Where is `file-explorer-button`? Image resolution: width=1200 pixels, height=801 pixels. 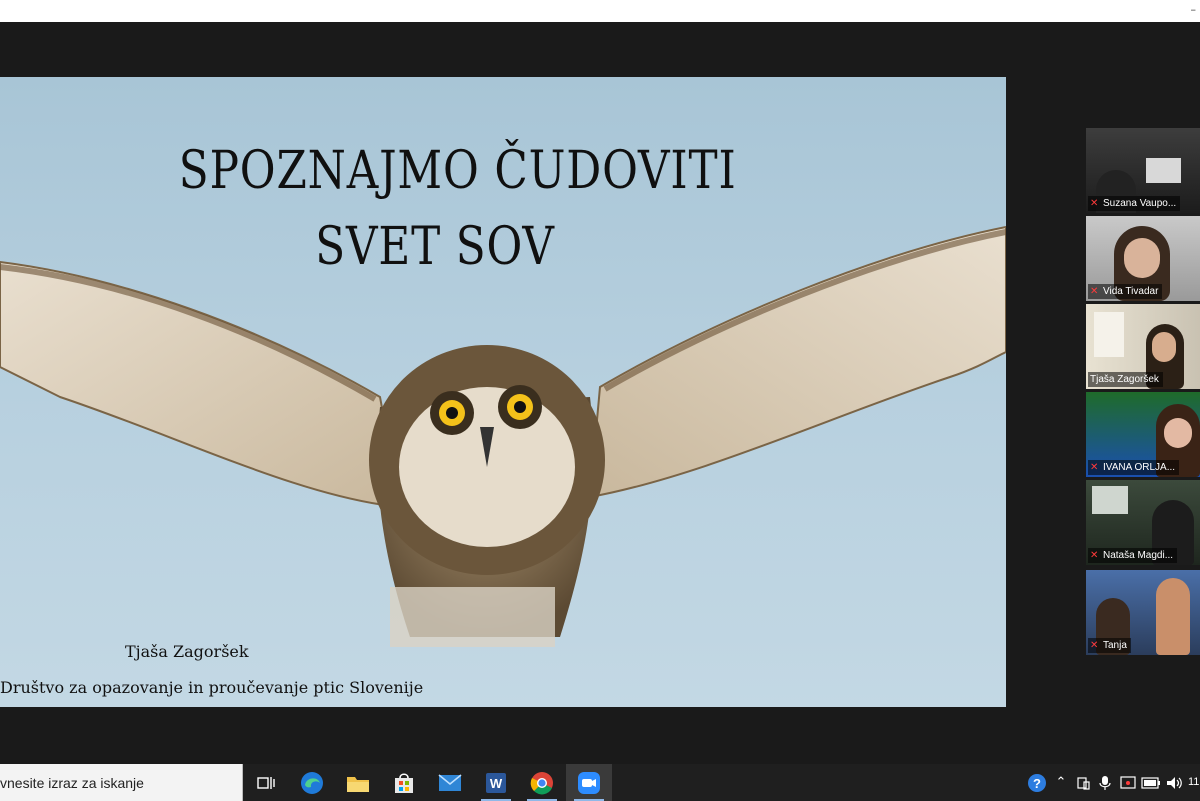 file-explorer-button is located at coordinates (358, 782).